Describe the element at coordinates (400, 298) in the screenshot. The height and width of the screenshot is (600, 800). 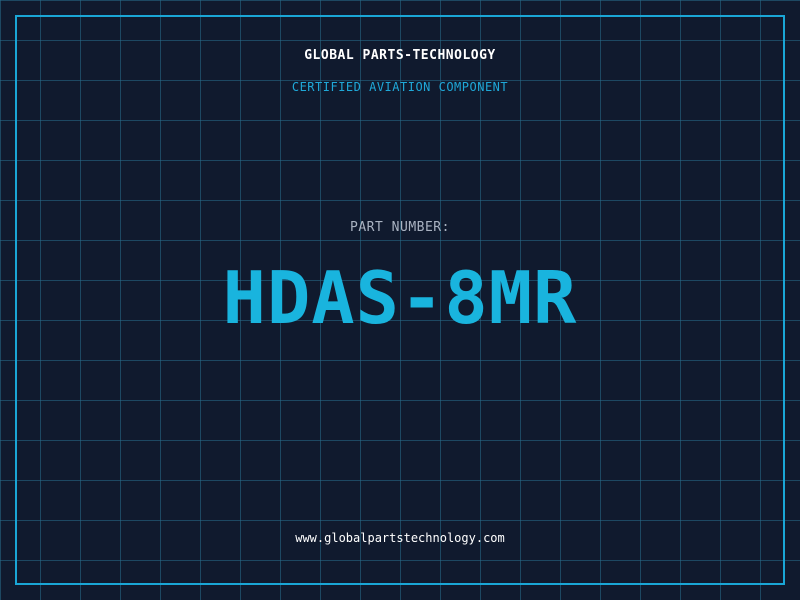
I see `part-number-value: HDAS-8MR` at that location.